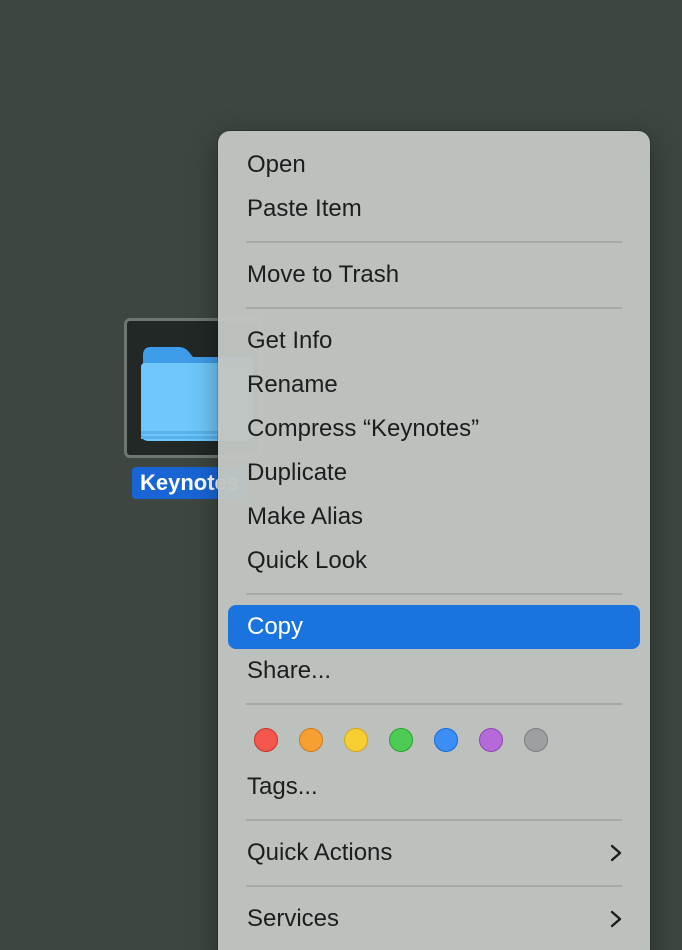 The image size is (682, 950). I want to click on services-label: Services, so click(293, 918).